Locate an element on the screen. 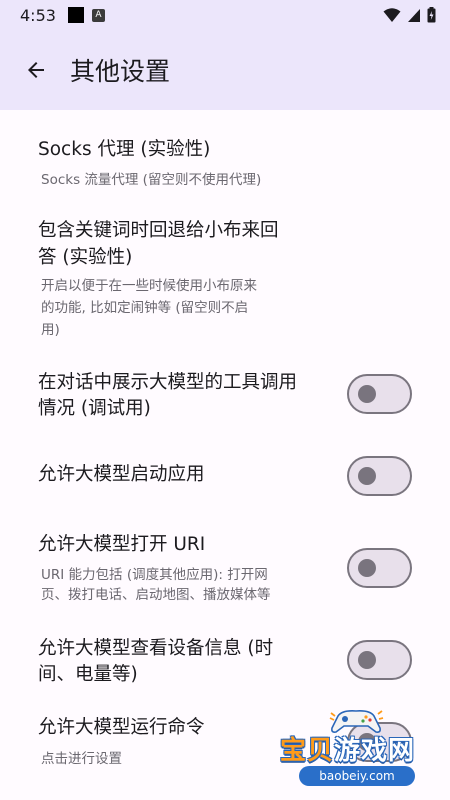 The image size is (450, 800). arrow-back-icon is located at coordinates (36, 70).